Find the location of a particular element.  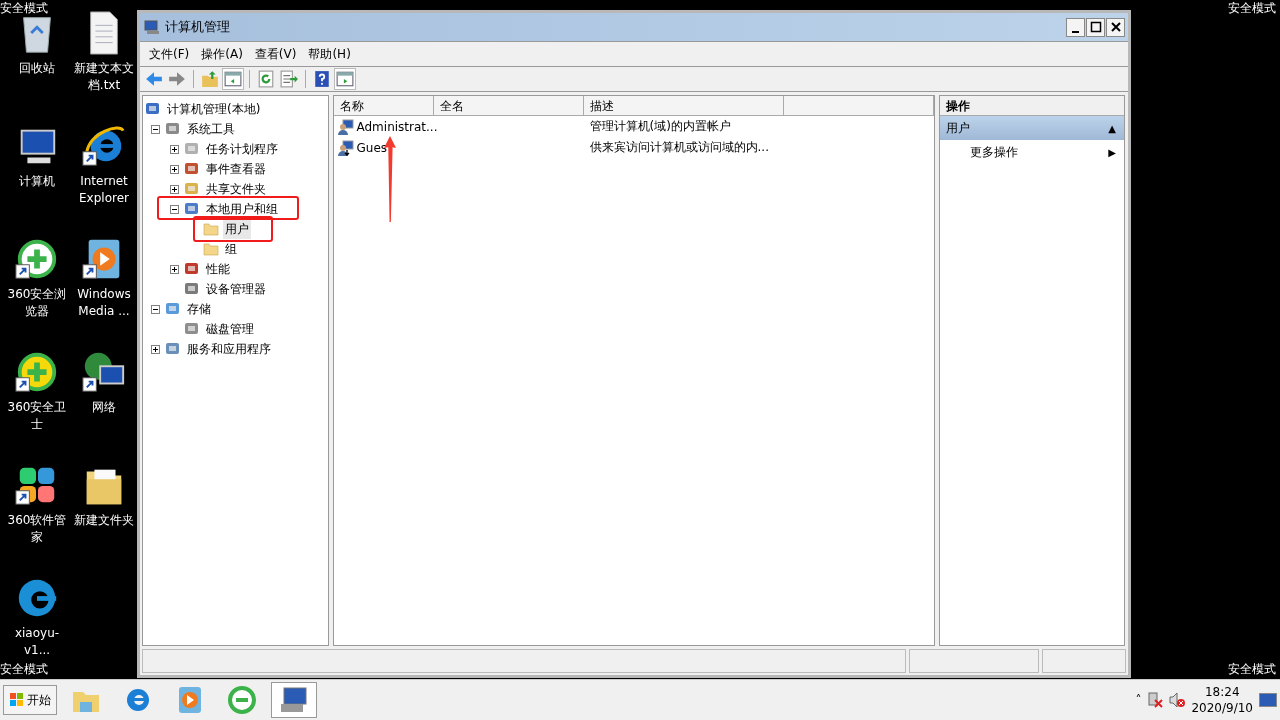

tray-chevron: ˄ is located at coordinates (1138, 700).